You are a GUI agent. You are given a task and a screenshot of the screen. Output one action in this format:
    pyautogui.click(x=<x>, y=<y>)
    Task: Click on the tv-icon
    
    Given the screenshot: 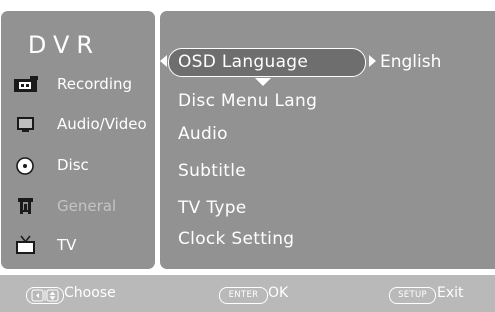 What is the action you would take?
    pyautogui.click(x=26, y=245)
    